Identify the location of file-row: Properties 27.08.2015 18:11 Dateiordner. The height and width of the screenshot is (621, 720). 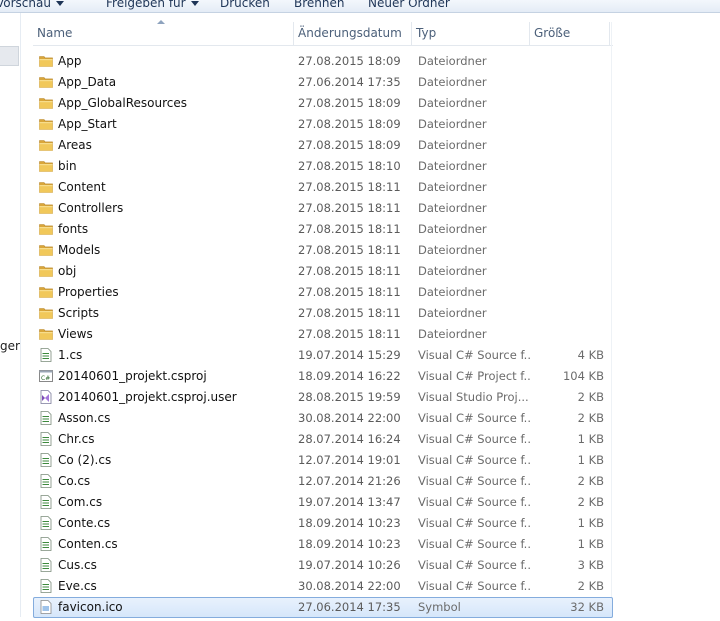
(323, 292).